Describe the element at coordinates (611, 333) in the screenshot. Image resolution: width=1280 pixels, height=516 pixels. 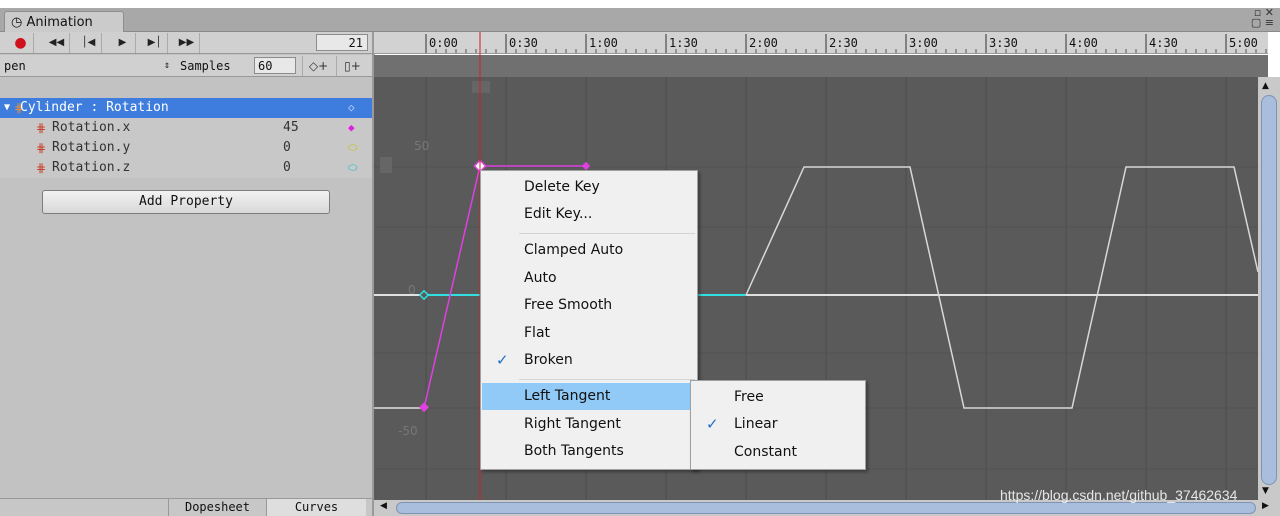
I see `menu-item-flat: Flat` at that location.